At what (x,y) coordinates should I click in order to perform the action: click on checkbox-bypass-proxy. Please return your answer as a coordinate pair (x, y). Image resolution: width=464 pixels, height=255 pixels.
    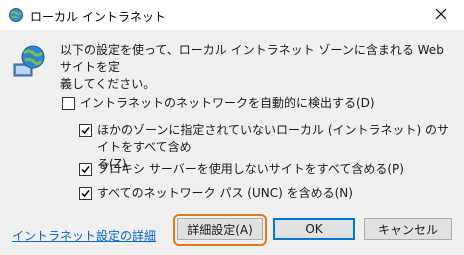
    Looking at the image, I should click on (85, 169).